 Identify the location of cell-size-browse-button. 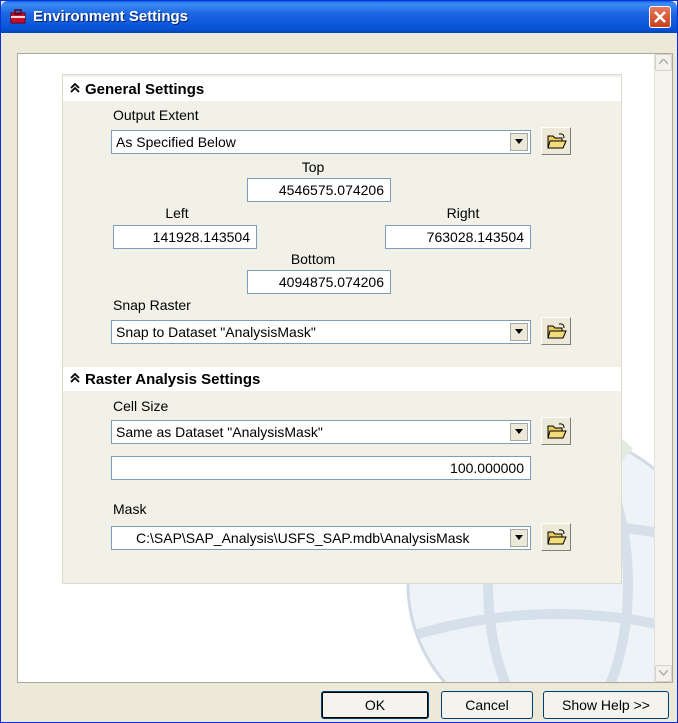
(556, 431).